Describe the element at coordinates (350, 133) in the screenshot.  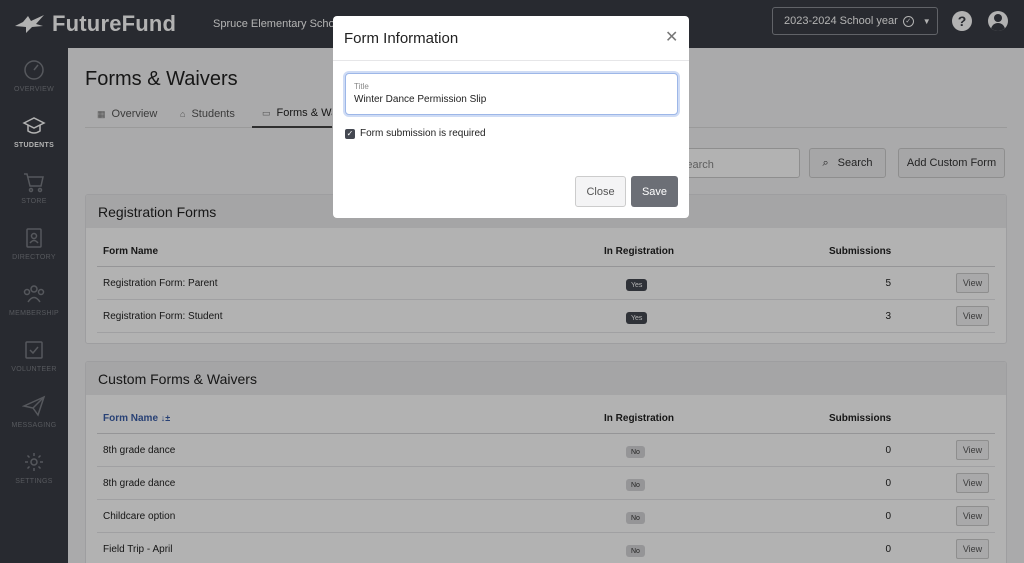
I see `checkbox-checked-icon: ✓` at that location.